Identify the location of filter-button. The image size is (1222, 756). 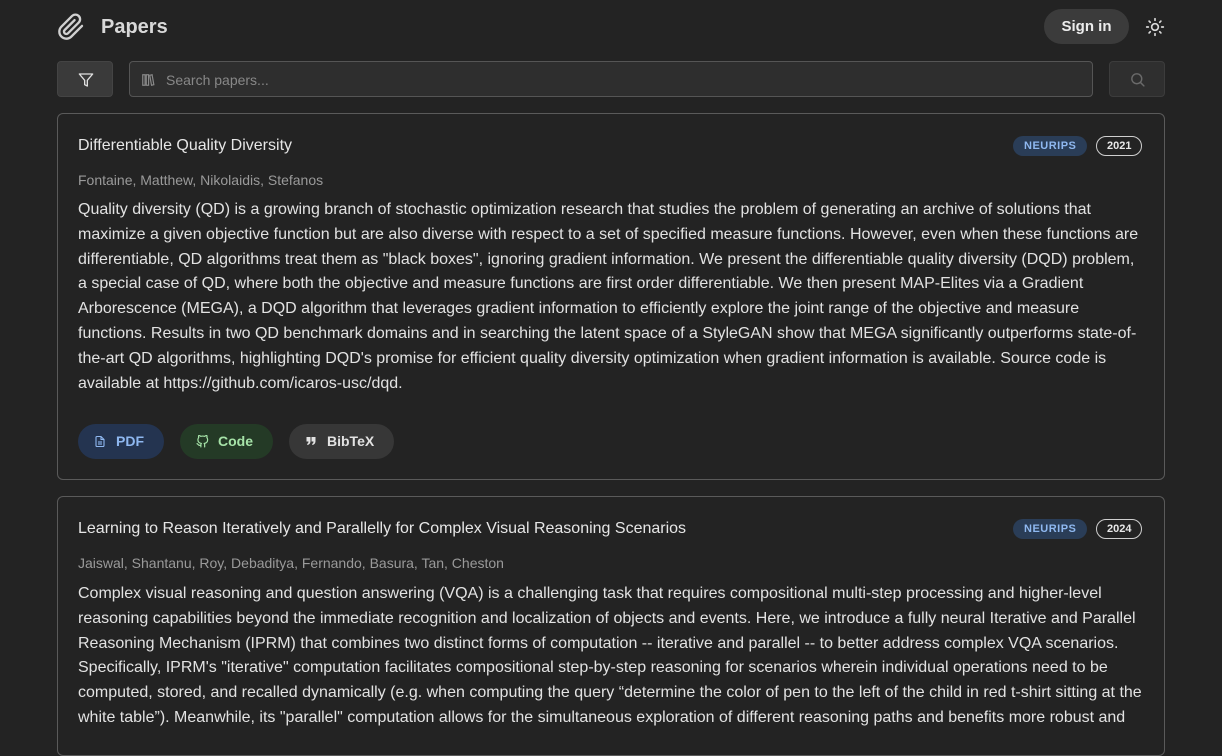
(85, 79).